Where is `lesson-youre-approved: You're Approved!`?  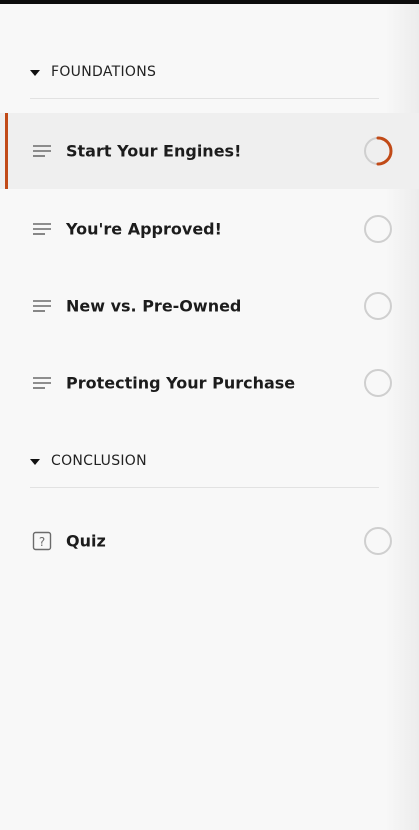 lesson-youre-approved: You're Approved! is located at coordinates (209, 229).